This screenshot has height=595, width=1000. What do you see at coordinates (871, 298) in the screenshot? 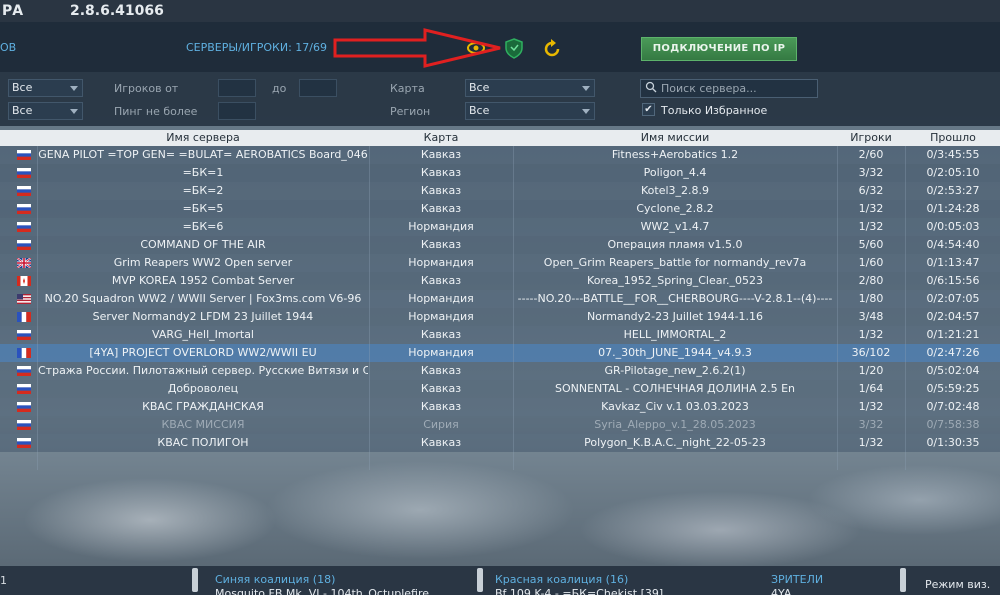
I see `player-count: 1/80` at bounding box center [871, 298].